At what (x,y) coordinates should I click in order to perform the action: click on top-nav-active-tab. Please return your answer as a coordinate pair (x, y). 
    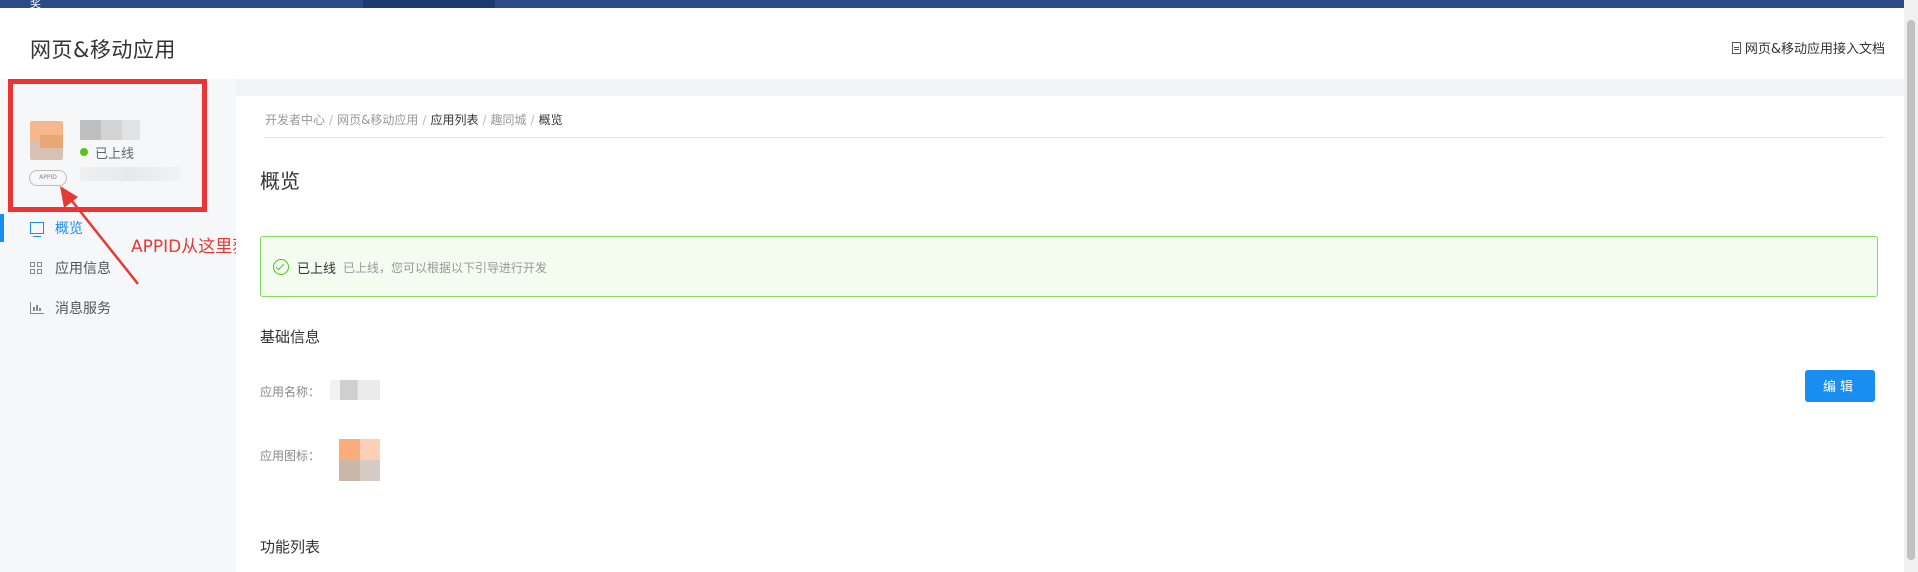
    Looking at the image, I should click on (429, 4).